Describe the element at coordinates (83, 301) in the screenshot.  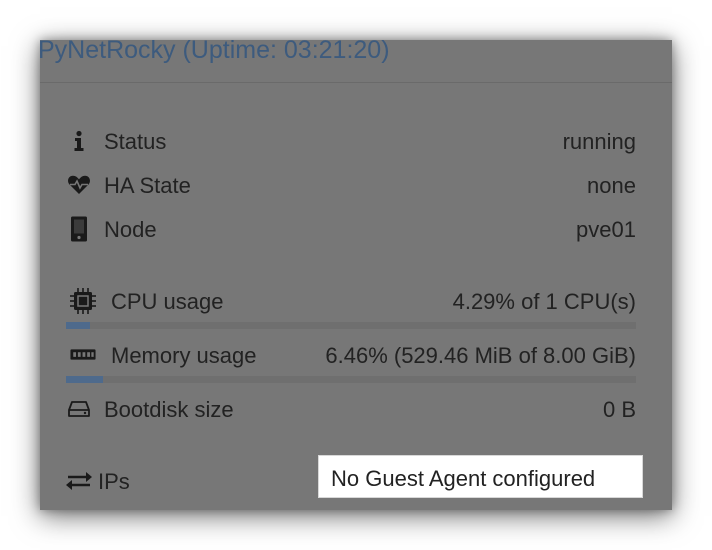
I see `cpu-chip-icon` at that location.